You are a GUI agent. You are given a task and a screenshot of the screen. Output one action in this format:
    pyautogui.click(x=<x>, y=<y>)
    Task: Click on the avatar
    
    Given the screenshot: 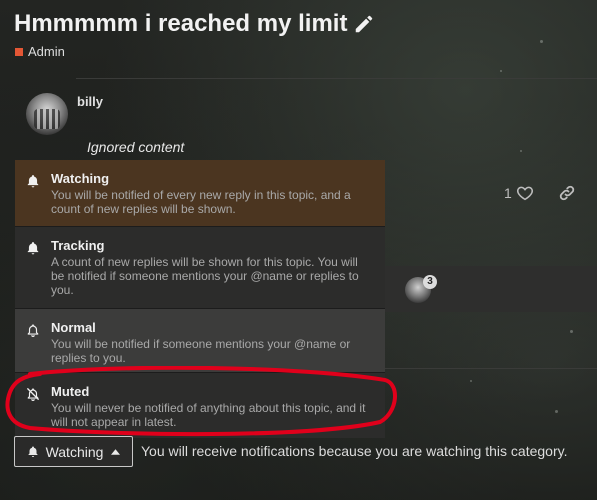 What is the action you would take?
    pyautogui.click(x=47, y=114)
    